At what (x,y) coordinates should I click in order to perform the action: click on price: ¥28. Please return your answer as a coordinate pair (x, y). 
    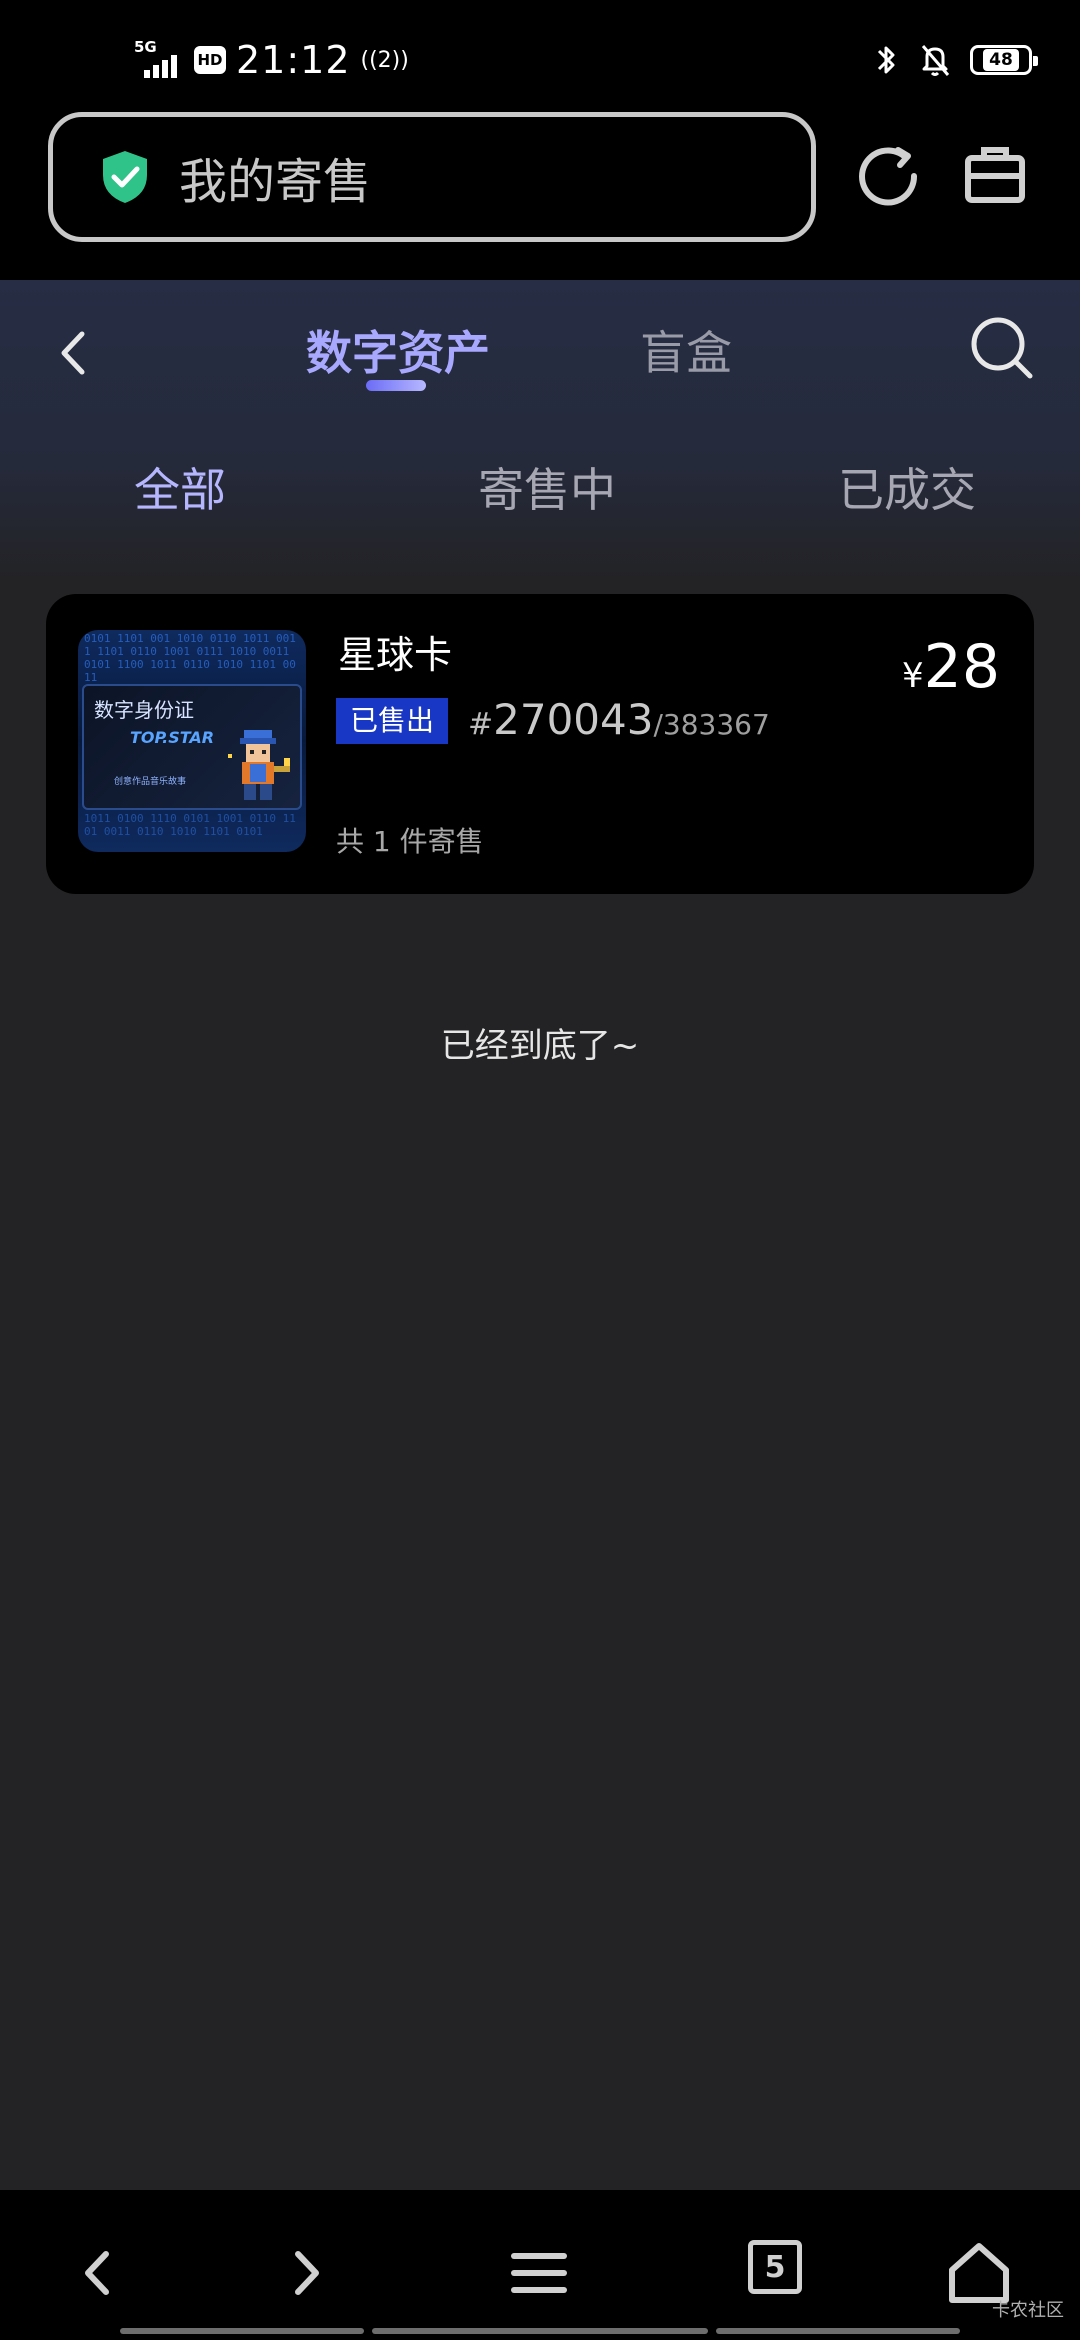
    Looking at the image, I should click on (951, 674).